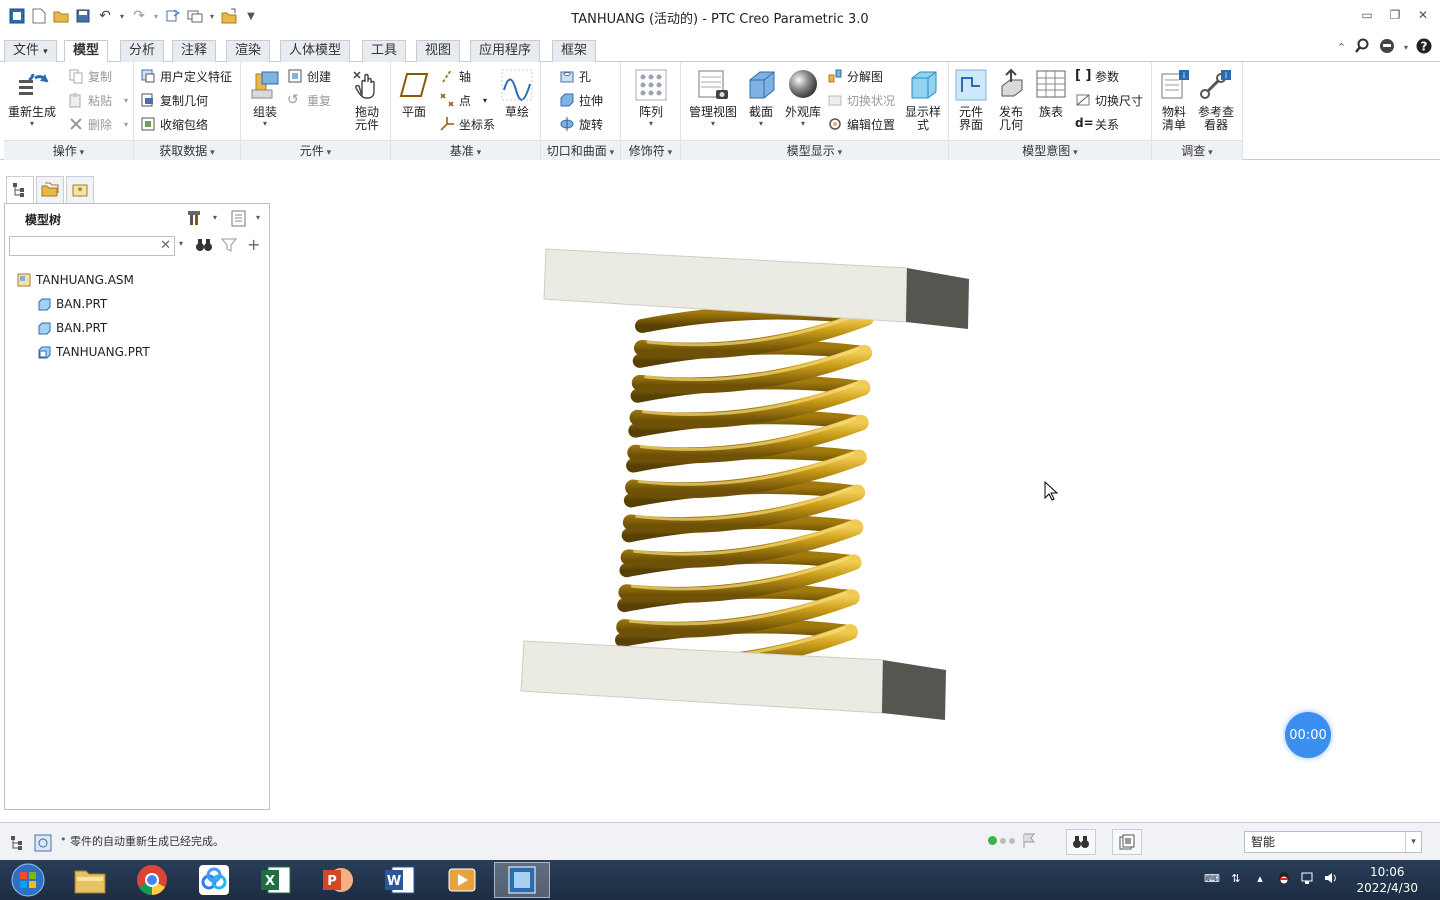 Image resolution: width=1440 pixels, height=900 pixels. Describe the element at coordinates (1362, 47) in the screenshot. I see `search-icon` at that location.